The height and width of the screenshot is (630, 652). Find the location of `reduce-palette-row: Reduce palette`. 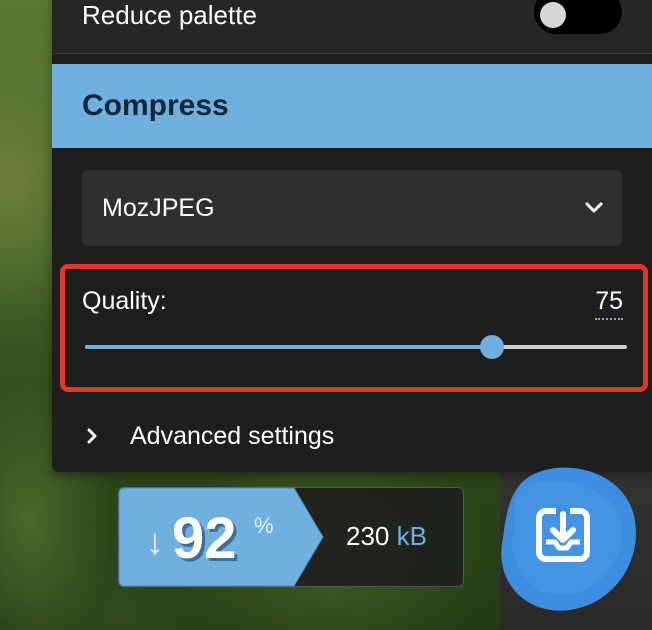

reduce-palette-row: Reduce palette is located at coordinates (352, 27).